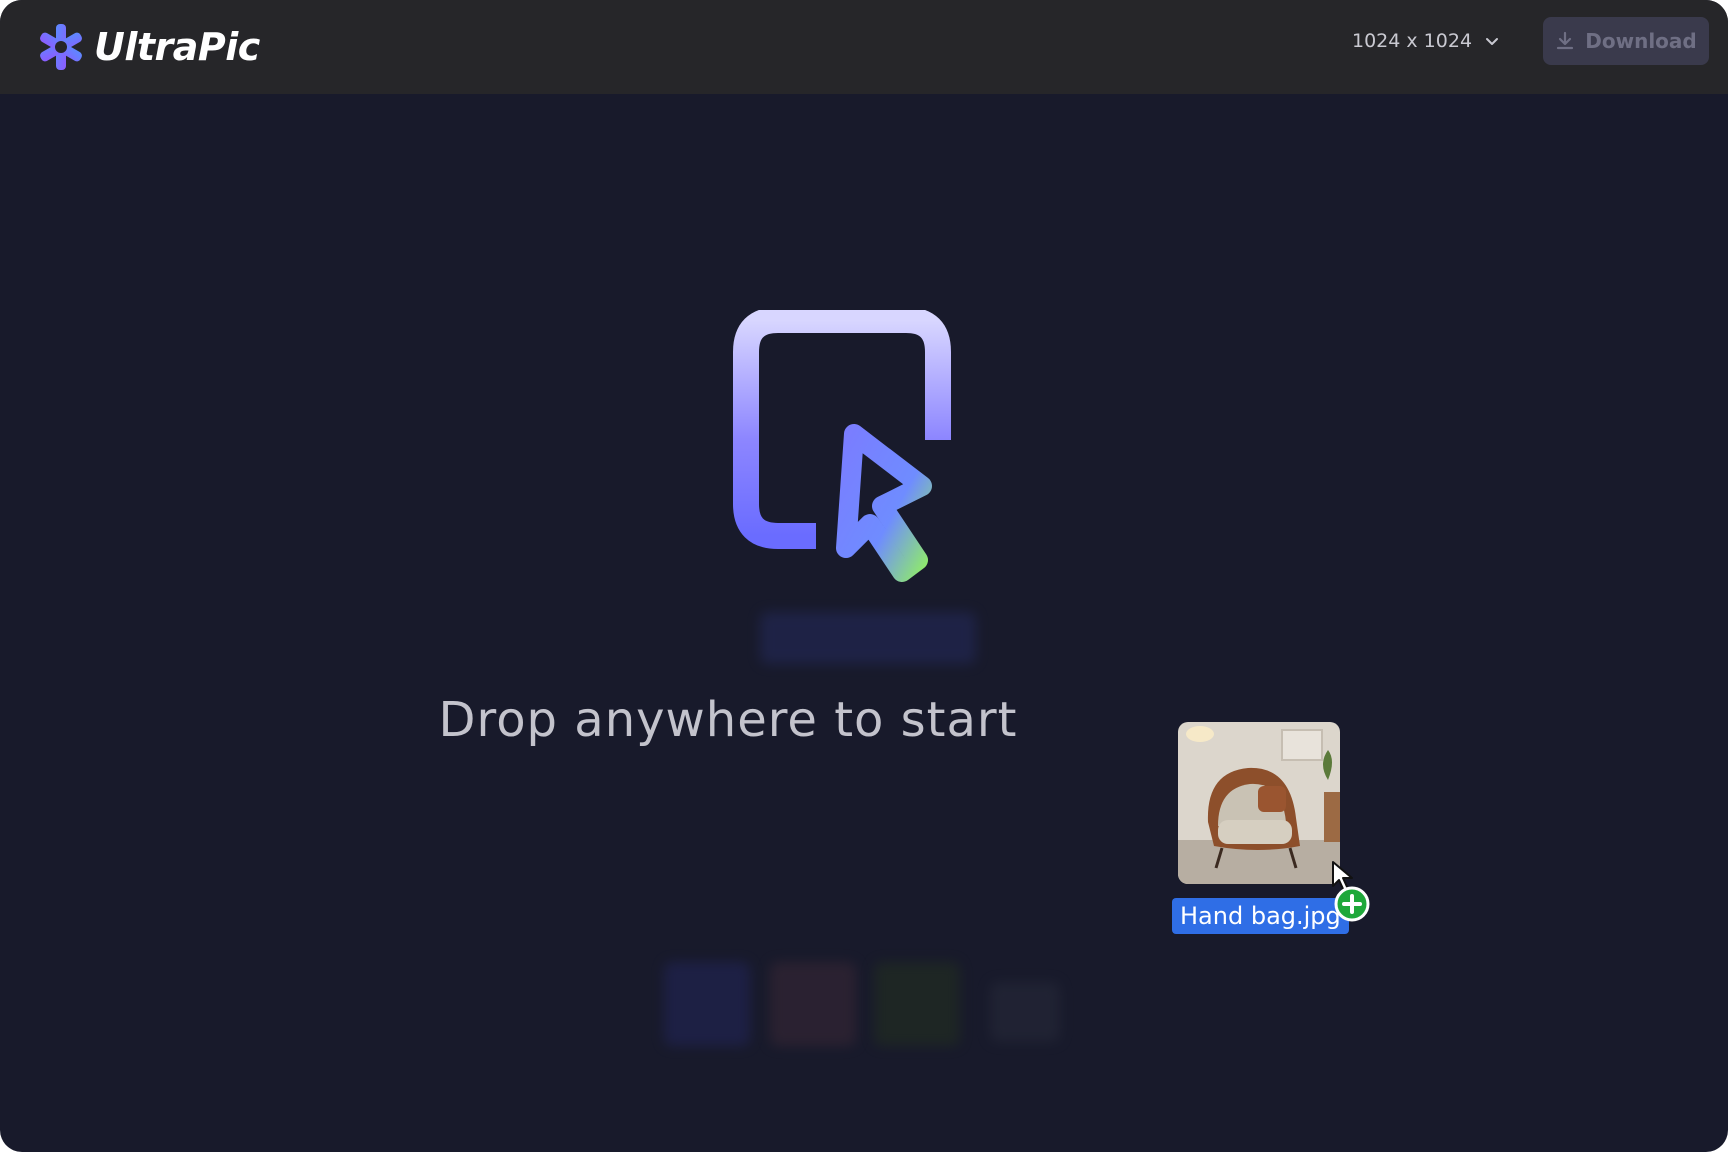  I want to click on brand: UltraPic, so click(148, 47).